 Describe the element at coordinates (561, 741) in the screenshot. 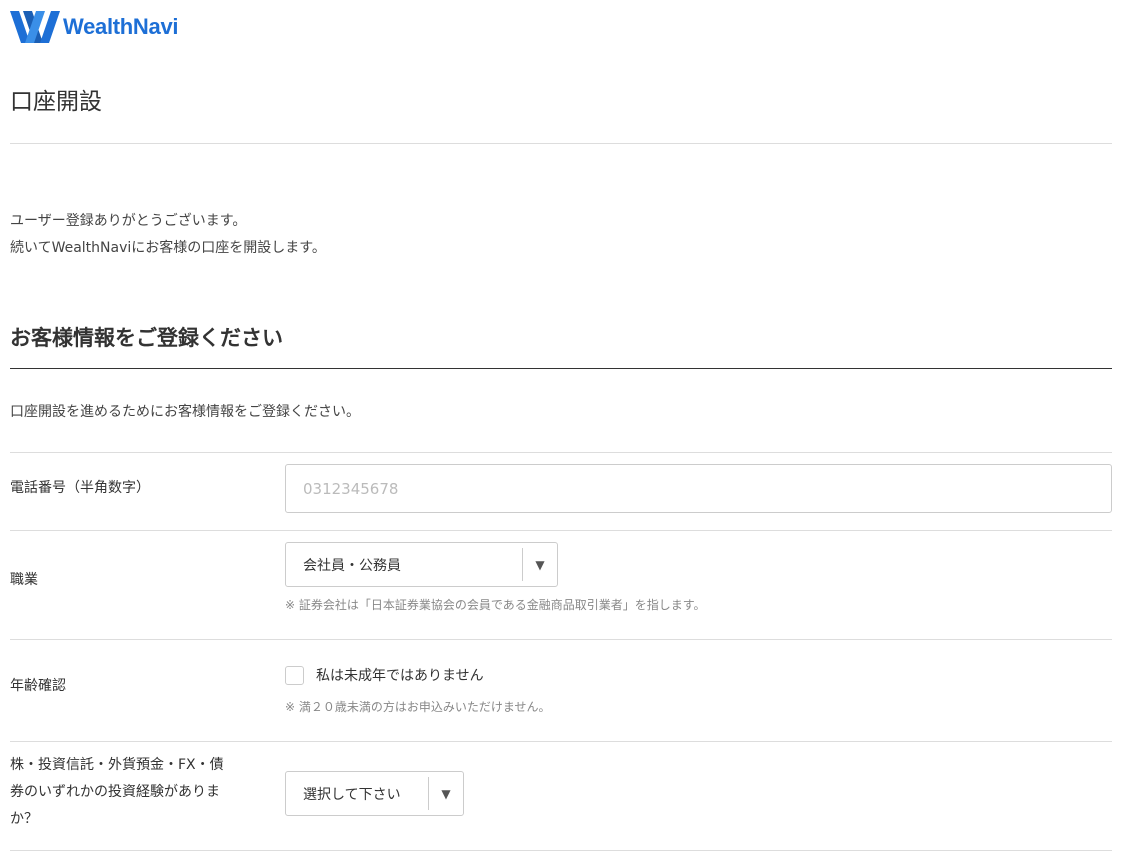

I see `form-divider-age` at that location.